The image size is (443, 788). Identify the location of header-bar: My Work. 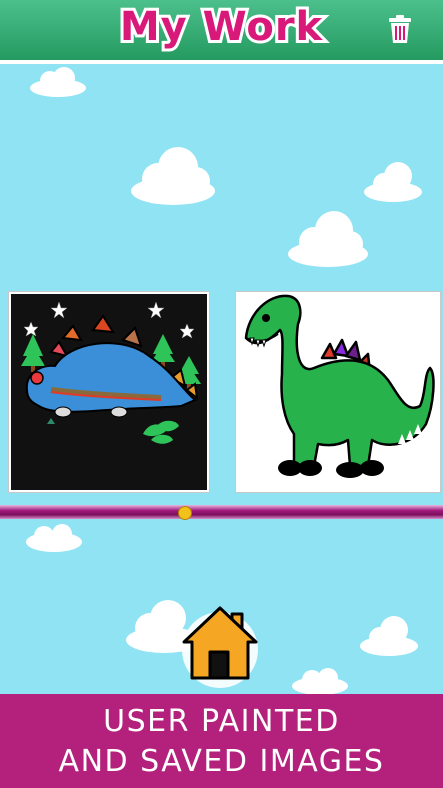
(221, 32).